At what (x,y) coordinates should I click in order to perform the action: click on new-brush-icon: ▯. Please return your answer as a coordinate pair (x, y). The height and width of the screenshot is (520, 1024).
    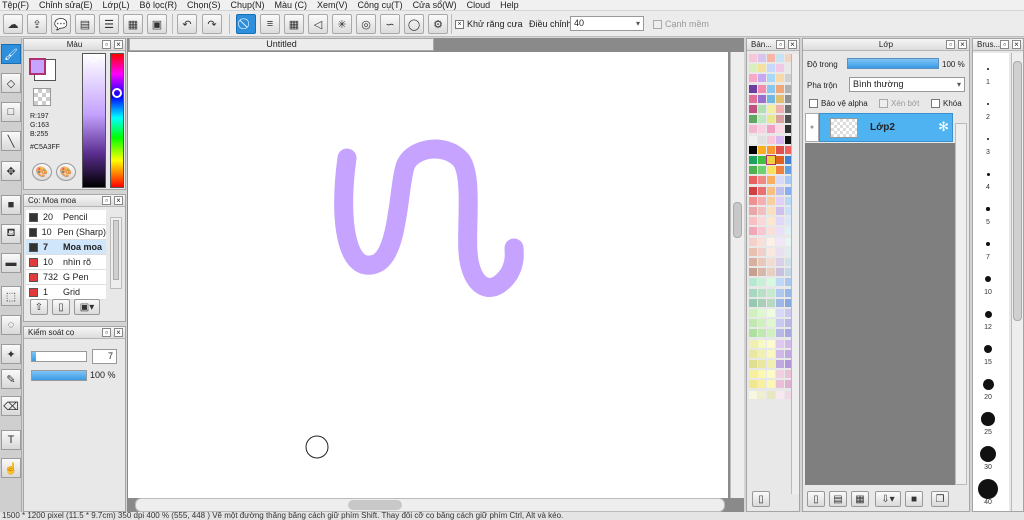
    Looking at the image, I should click on (61, 307).